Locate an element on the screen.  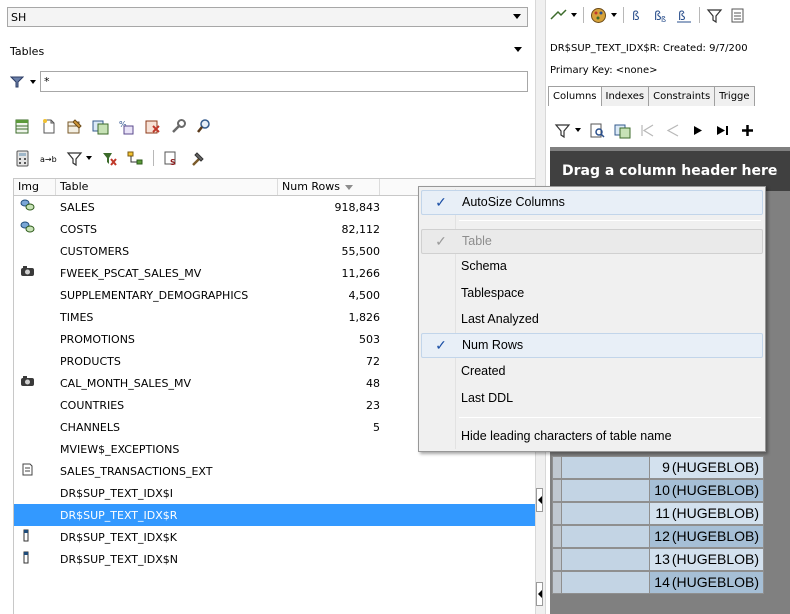
replace-text-icon: a→b is located at coordinates (48, 158).